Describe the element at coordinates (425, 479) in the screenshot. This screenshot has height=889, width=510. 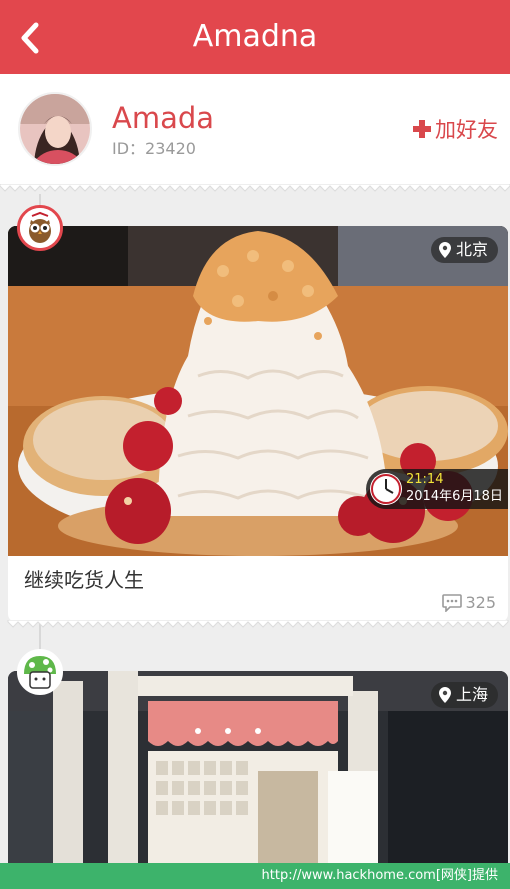
I see `post-time: 21:14` at that location.